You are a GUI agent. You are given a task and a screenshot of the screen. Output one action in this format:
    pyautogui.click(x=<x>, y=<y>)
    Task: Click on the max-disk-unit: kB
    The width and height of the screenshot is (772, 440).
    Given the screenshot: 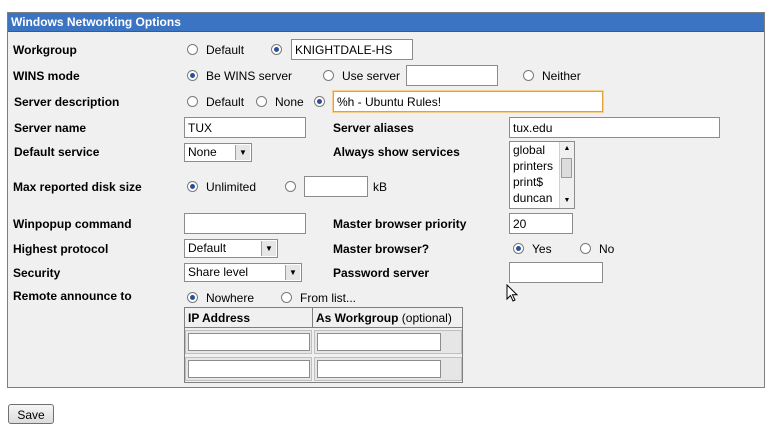 What is the action you would take?
    pyautogui.click(x=380, y=187)
    